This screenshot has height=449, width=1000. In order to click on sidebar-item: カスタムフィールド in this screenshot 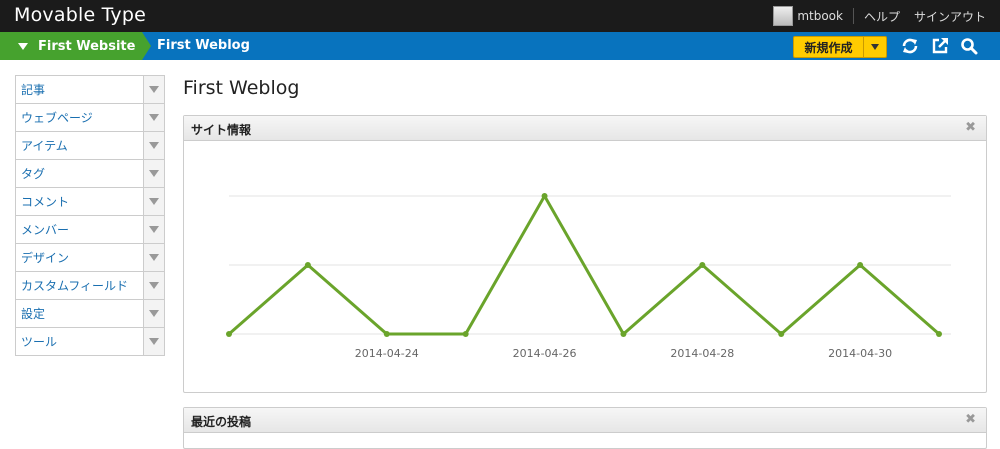, I will do `click(90, 285)`.